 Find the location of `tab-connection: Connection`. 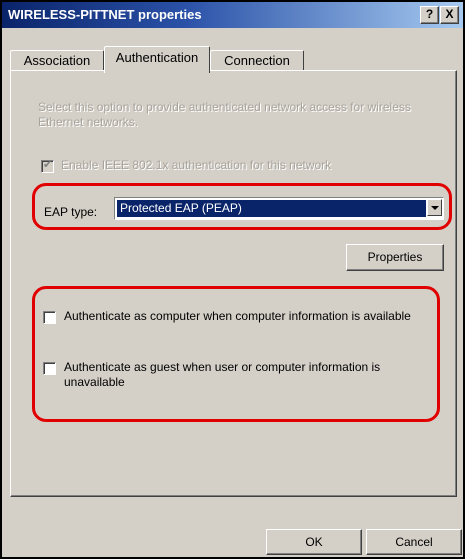

tab-connection: Connection is located at coordinates (257, 60).